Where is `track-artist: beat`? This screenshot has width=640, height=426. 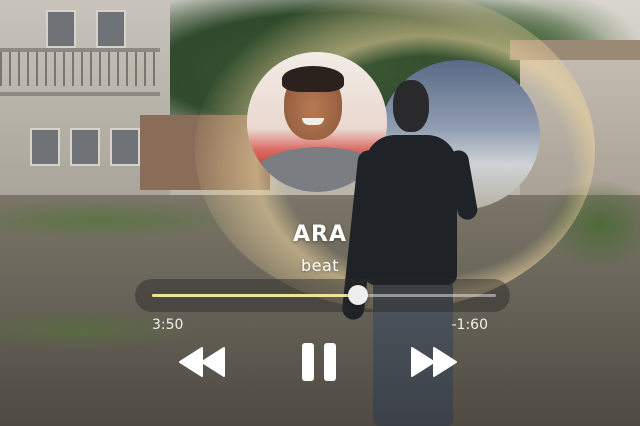
track-artist: beat is located at coordinates (320, 265).